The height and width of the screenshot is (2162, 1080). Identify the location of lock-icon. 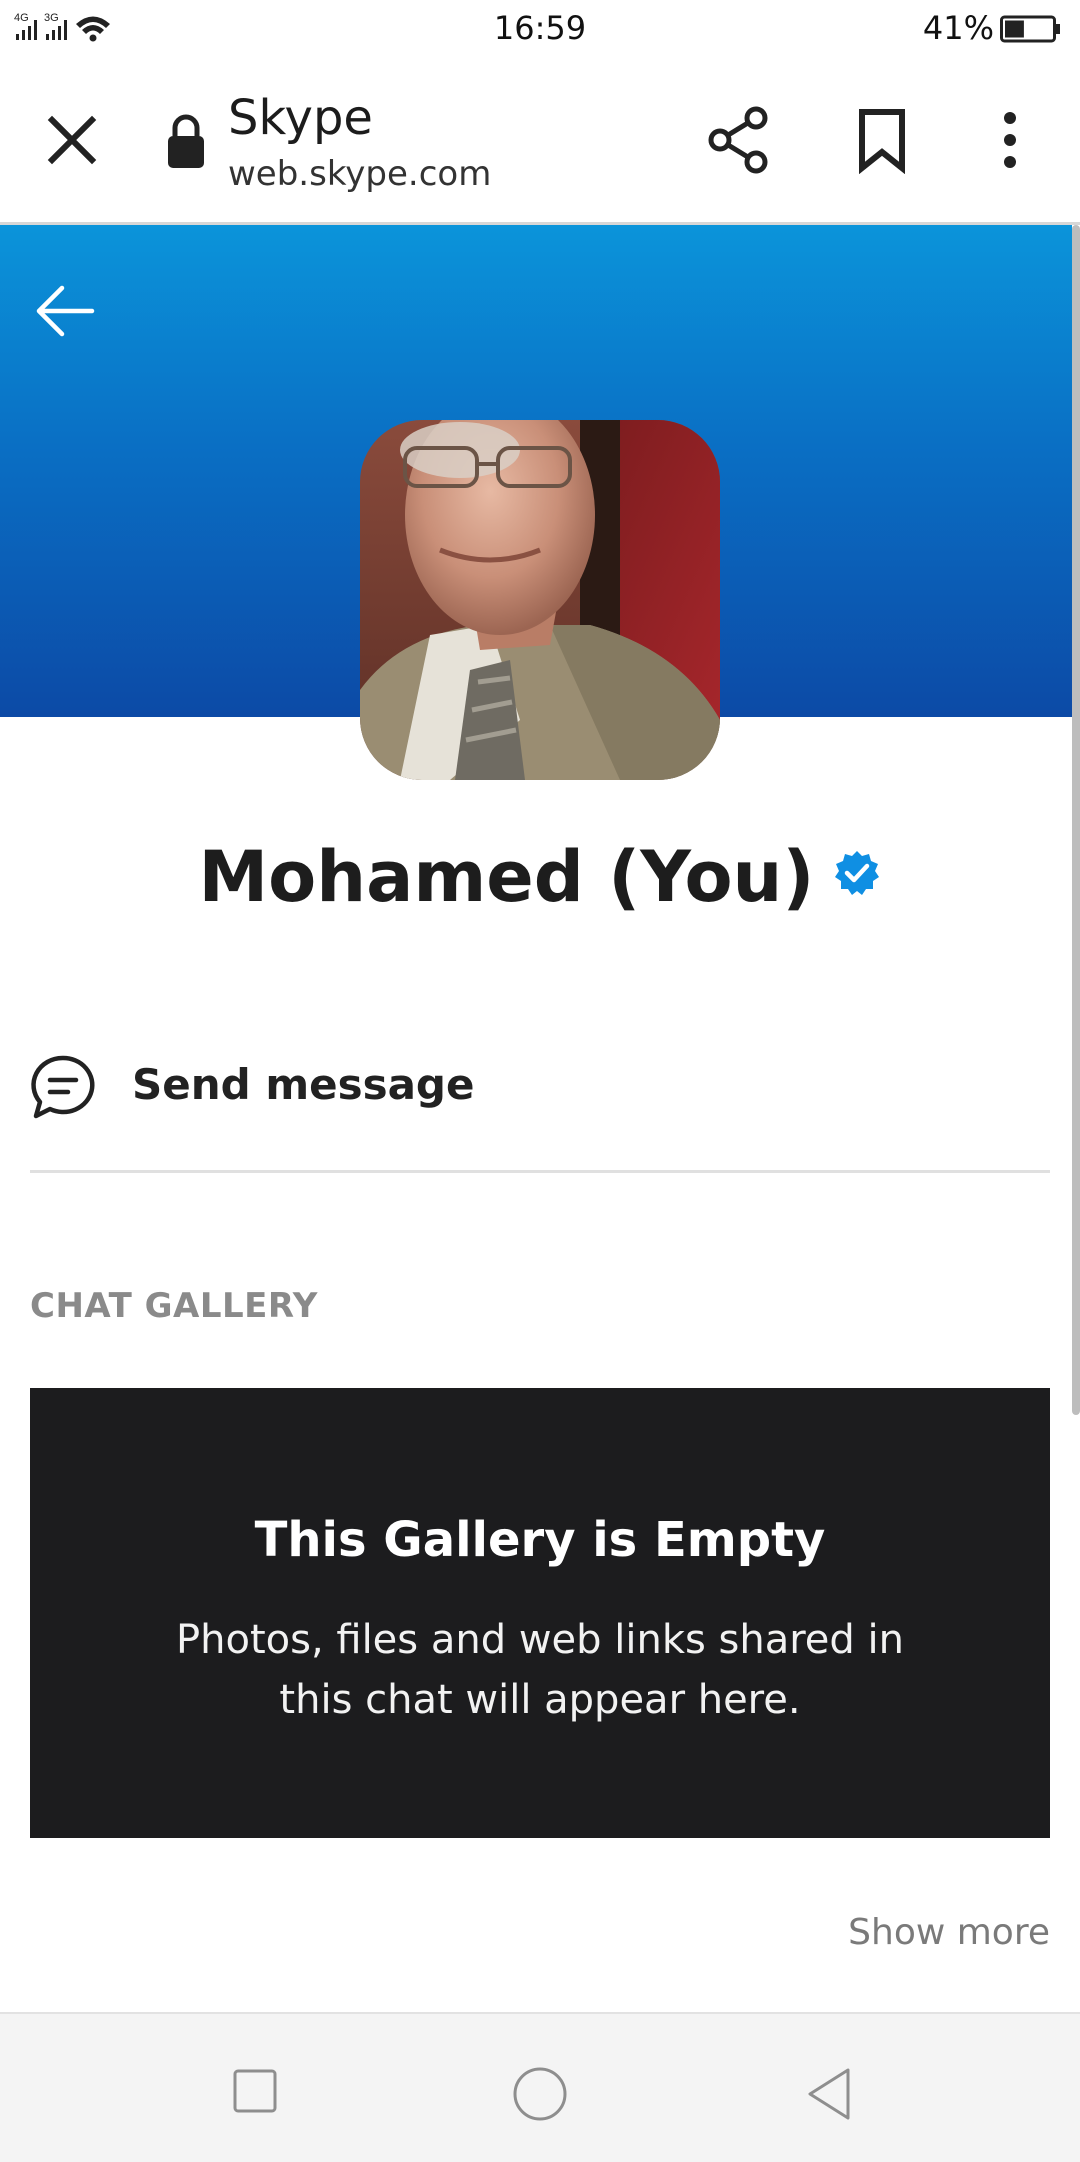
(186, 141).